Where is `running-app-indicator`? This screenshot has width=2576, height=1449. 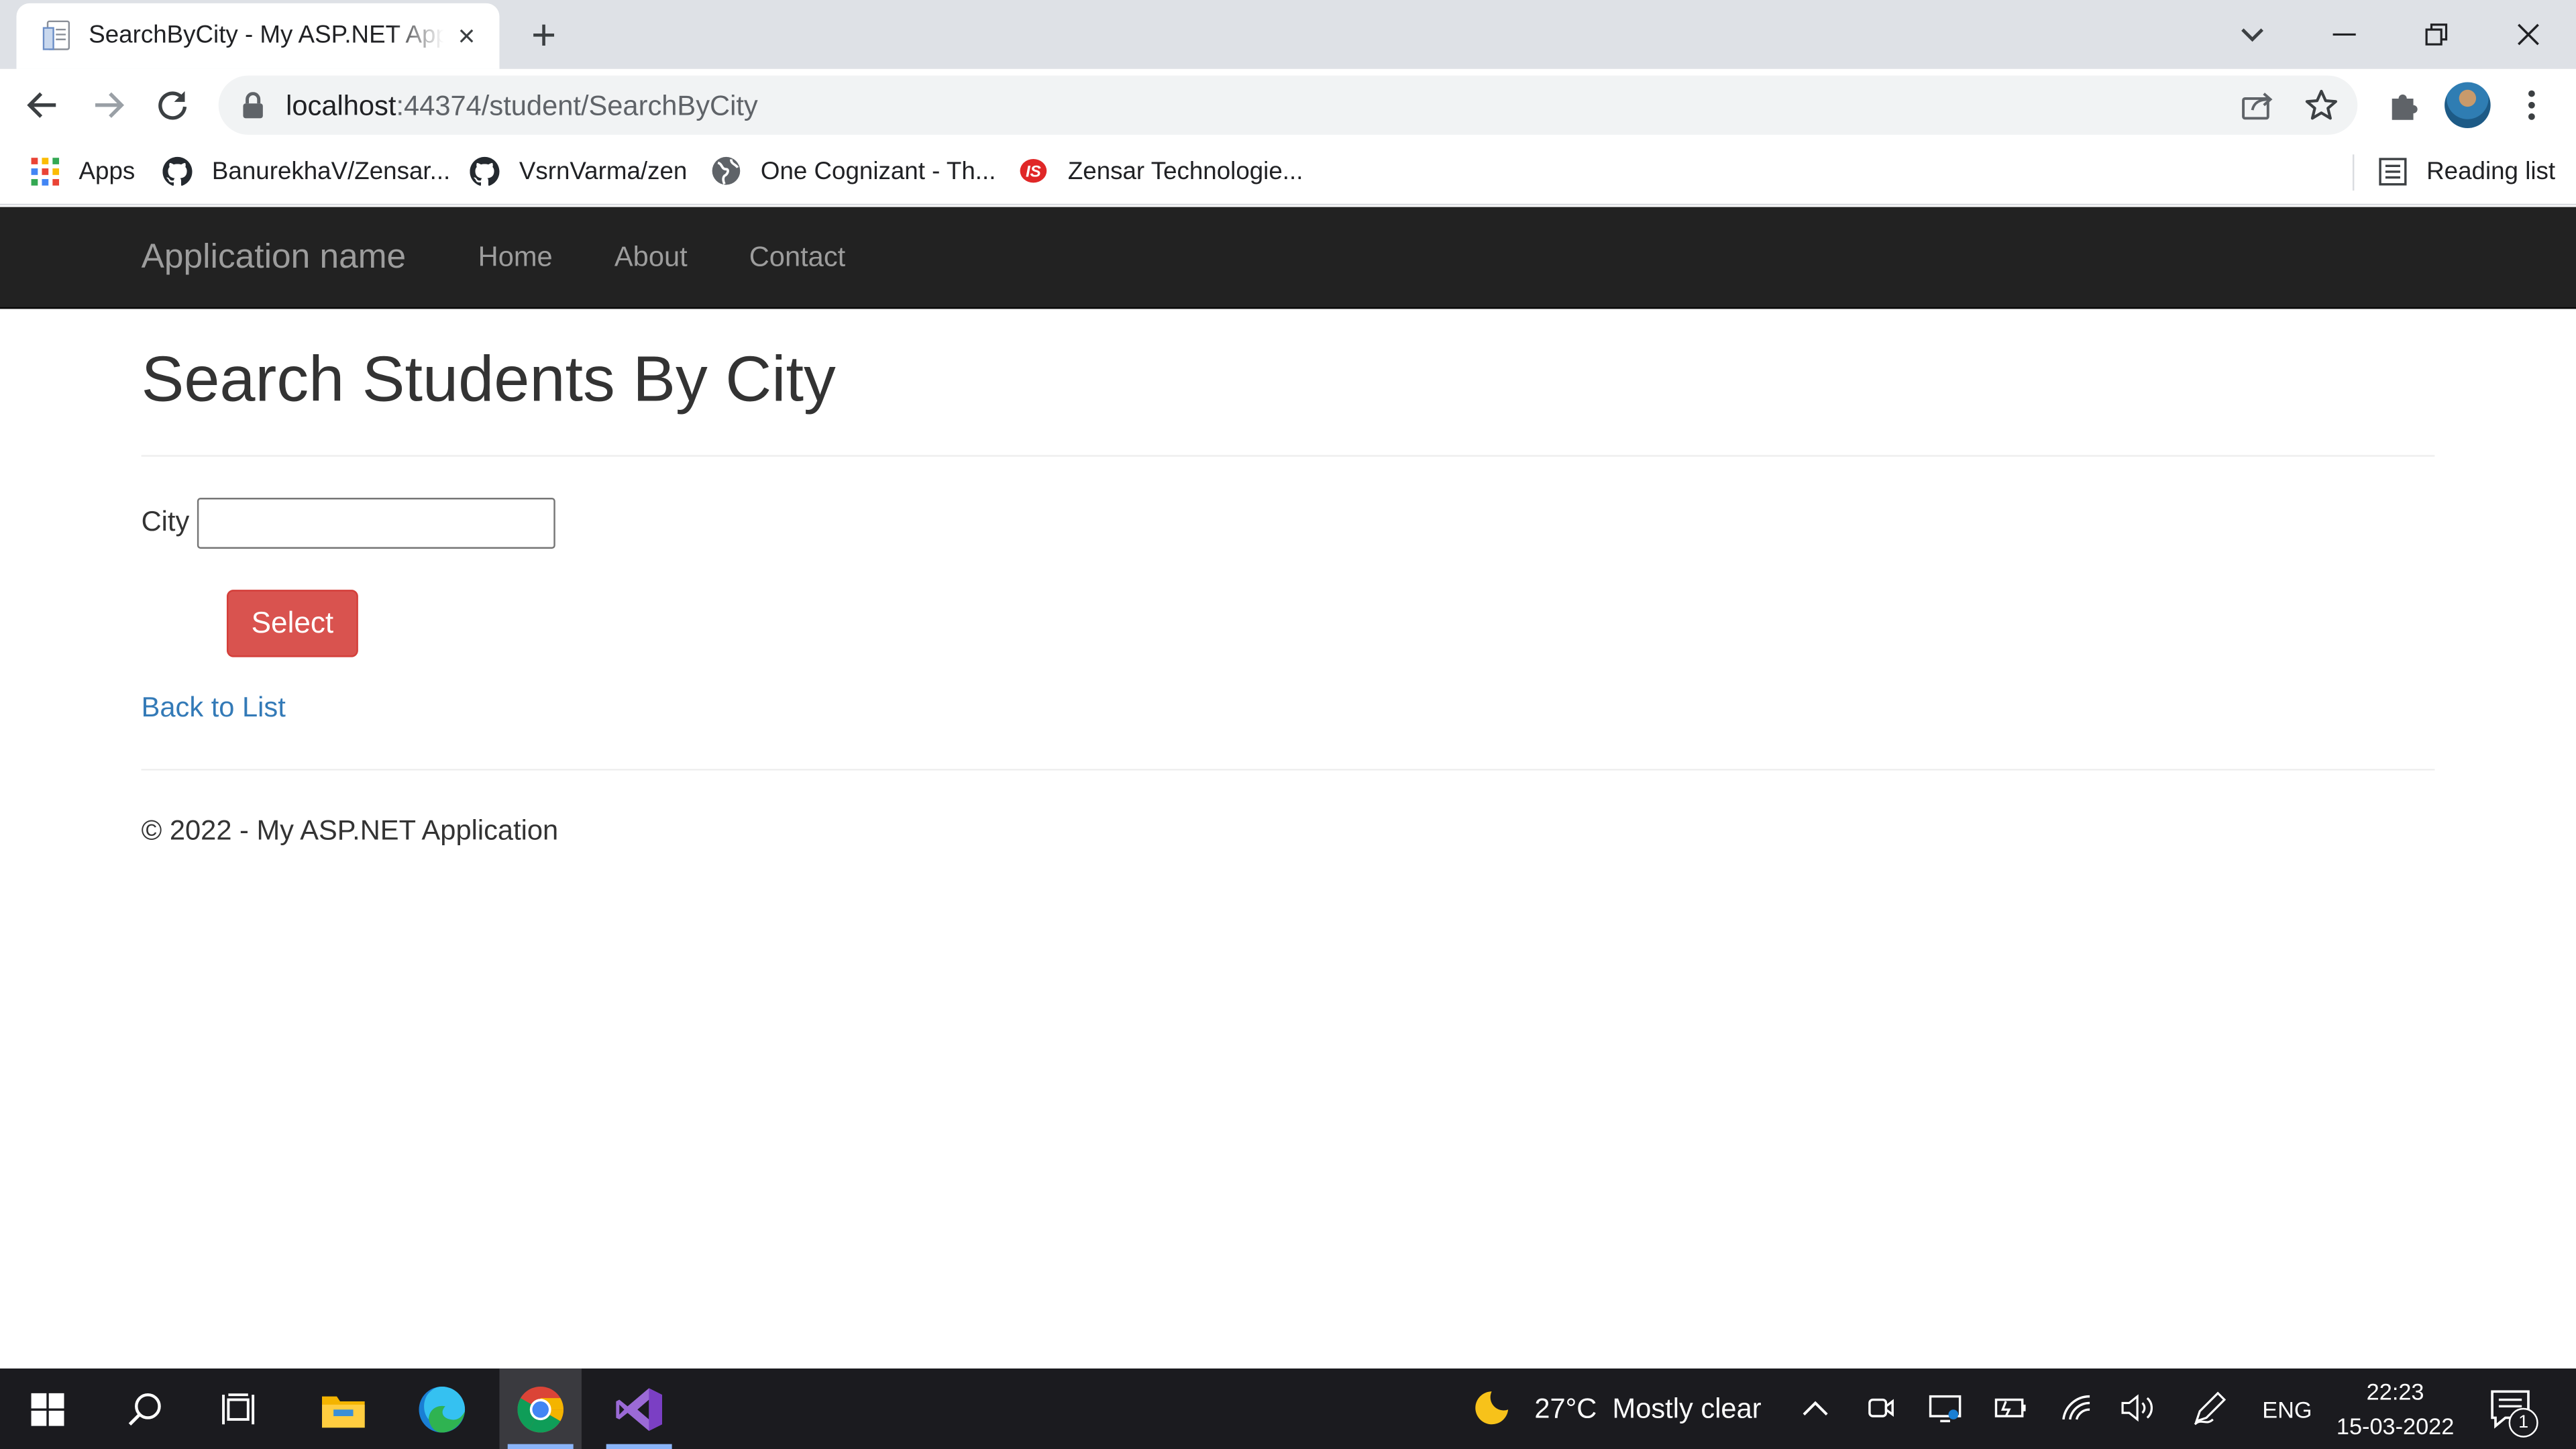
running-app-indicator is located at coordinates (639, 1446).